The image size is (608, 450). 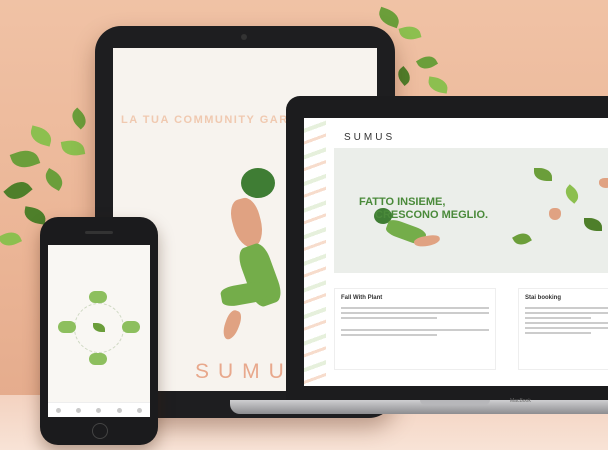 I want to click on phone-status-bar, so click(x=99, y=247).